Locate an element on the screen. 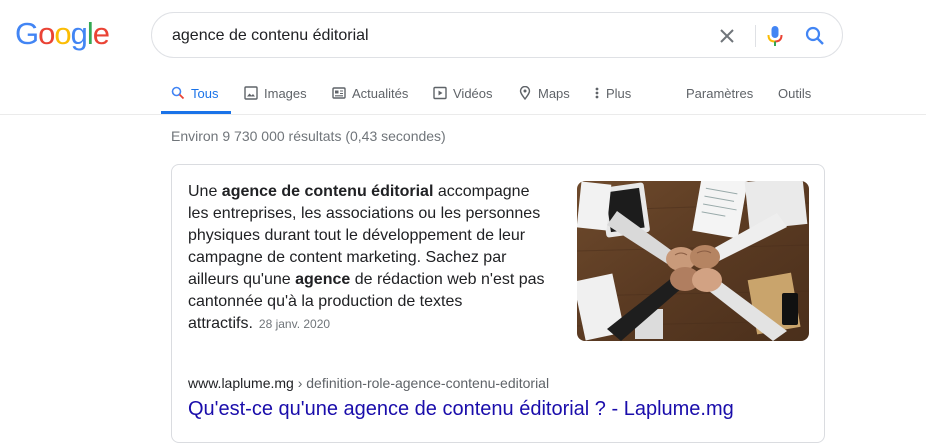 The width and height of the screenshot is (926, 448). snippet-image is located at coordinates (693, 261).